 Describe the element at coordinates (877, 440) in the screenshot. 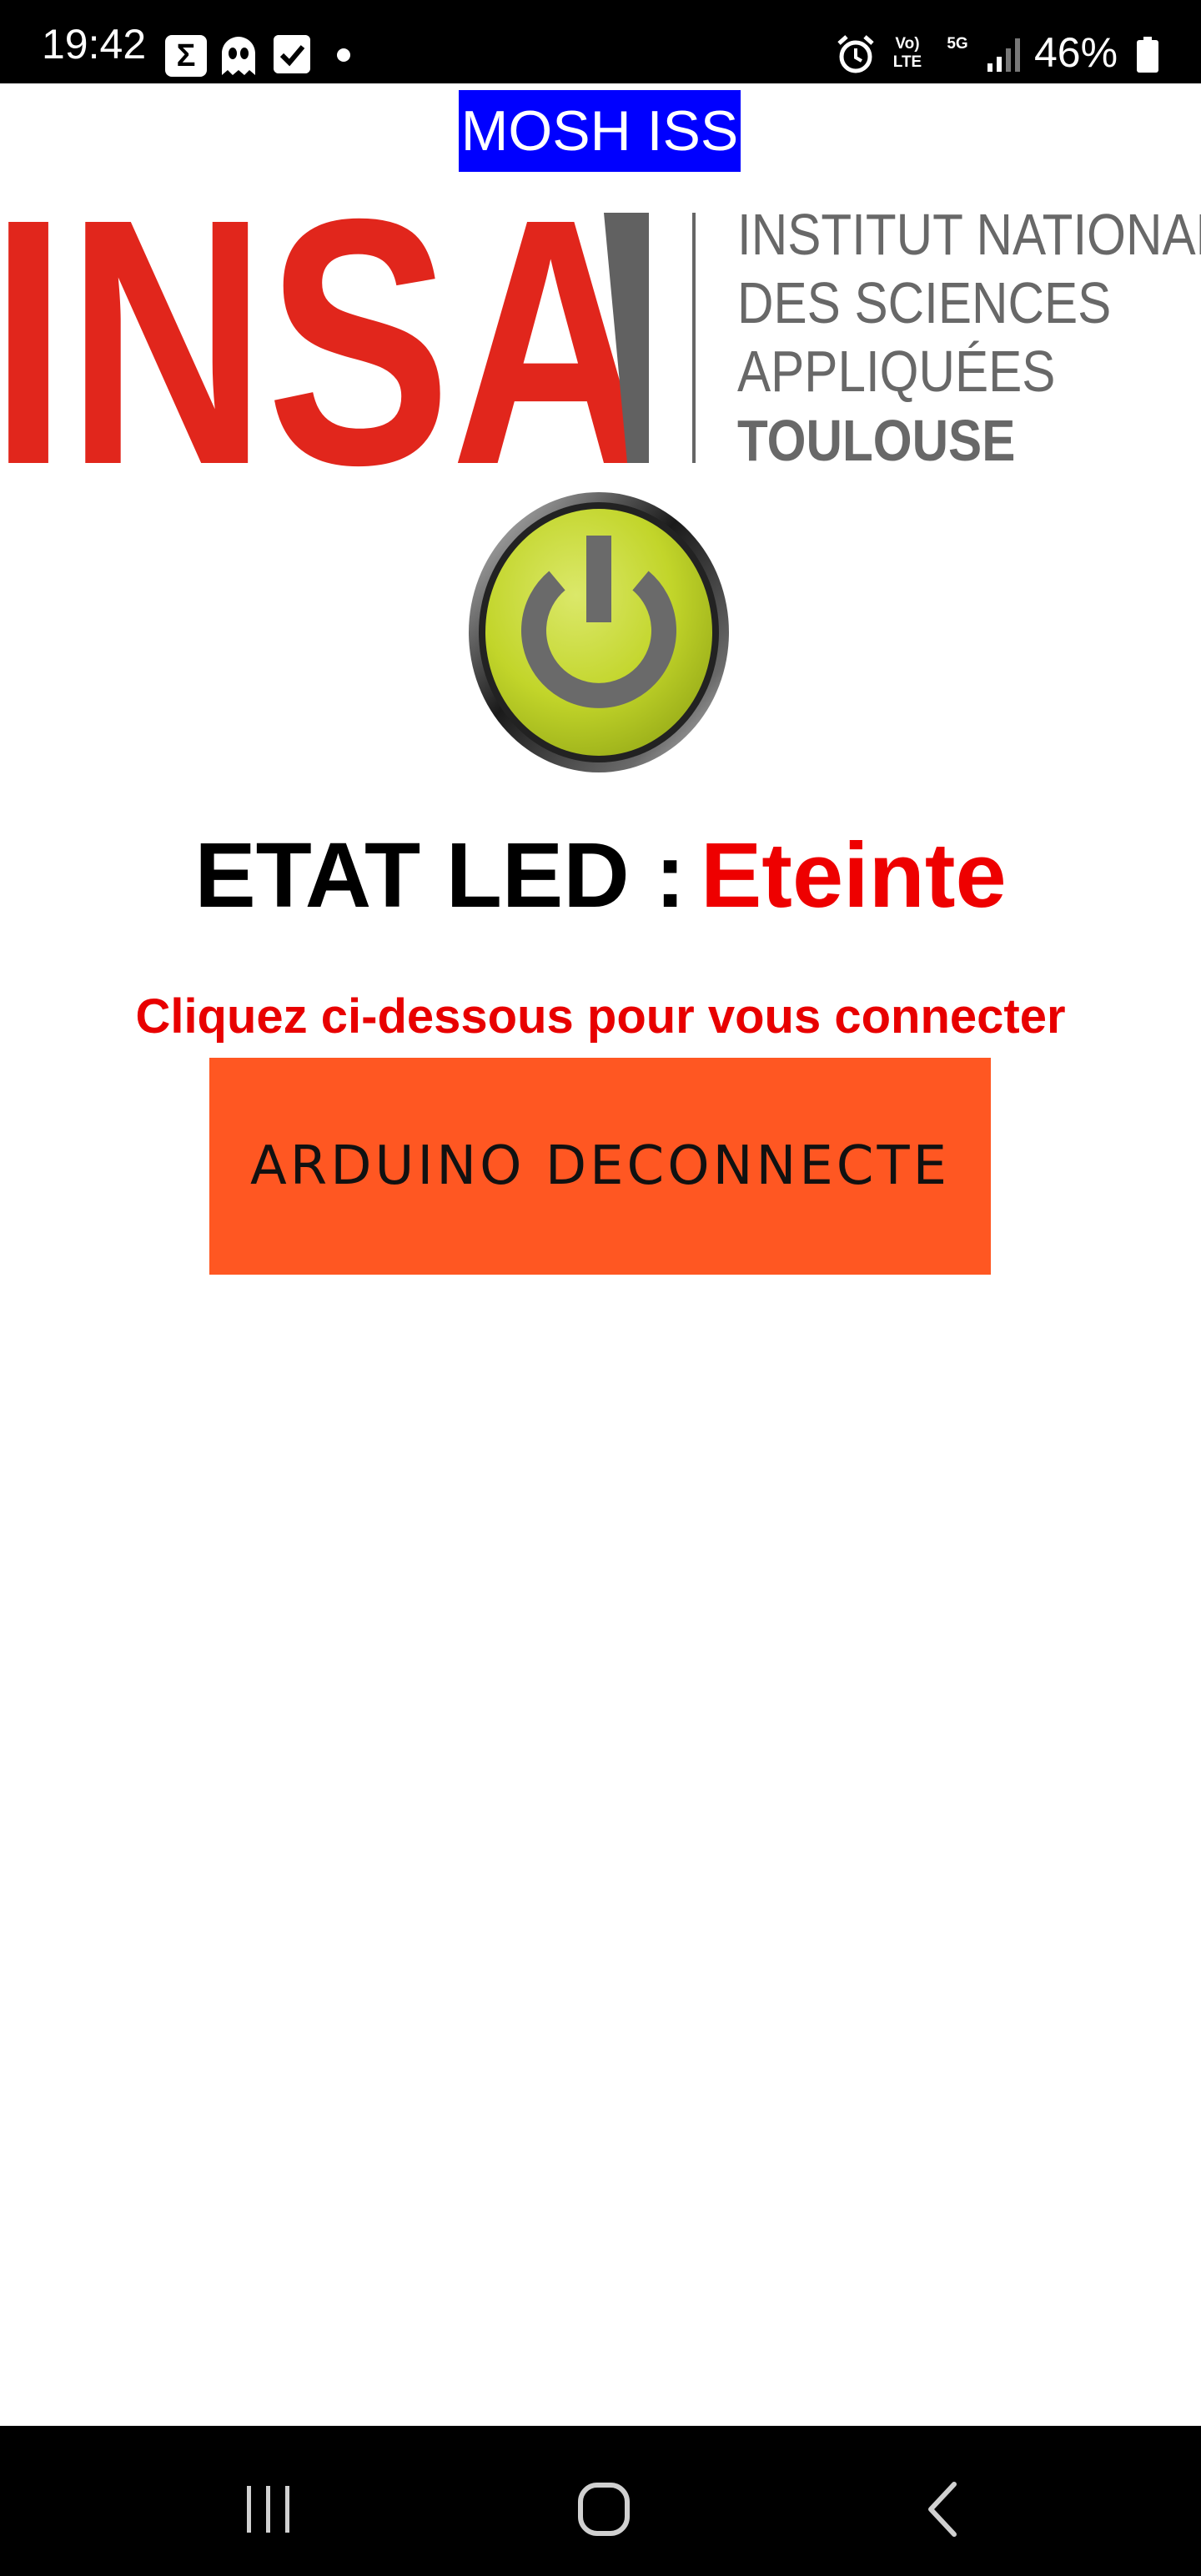

I see `logo-line-4: TOULOUSE` at that location.